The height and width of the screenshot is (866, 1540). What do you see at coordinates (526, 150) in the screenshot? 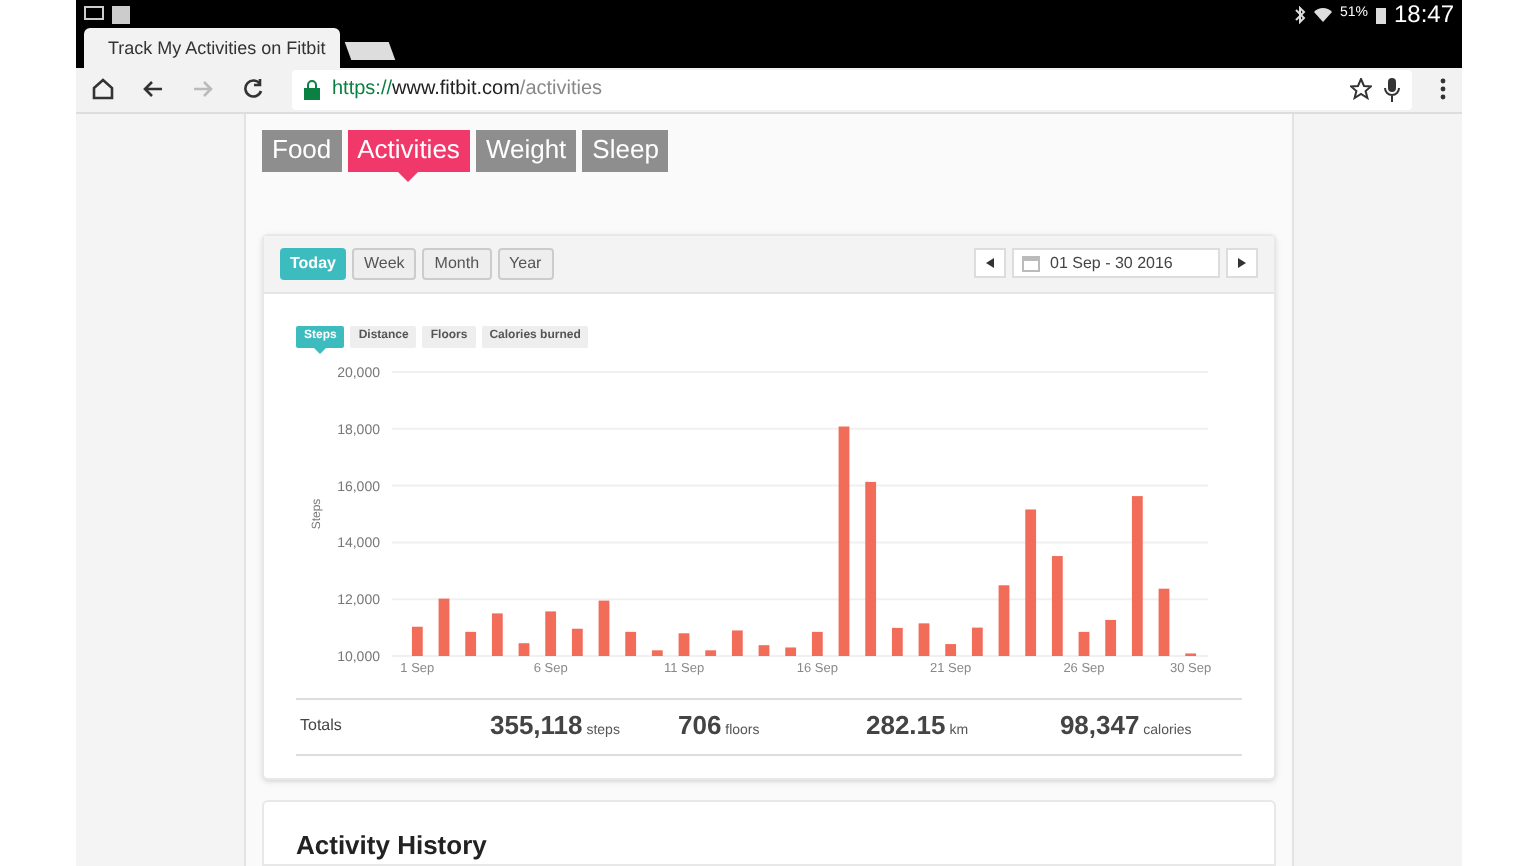
I see `nav-tab: Weight` at bounding box center [526, 150].